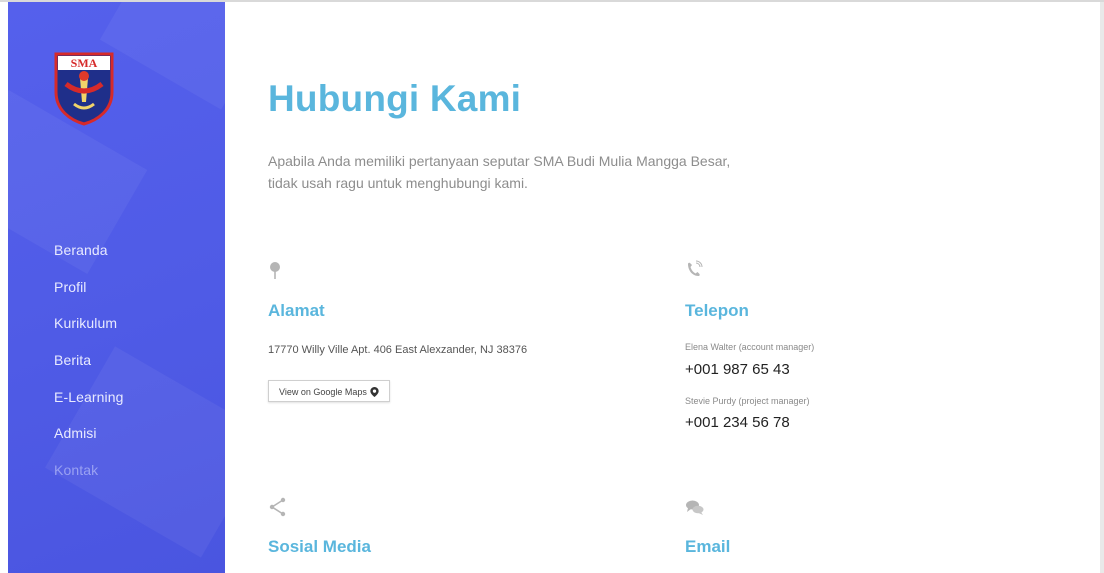 This screenshot has height=573, width=1104. Describe the element at coordinates (296, 310) in the screenshot. I see `alamat-heading: Alamat` at that location.